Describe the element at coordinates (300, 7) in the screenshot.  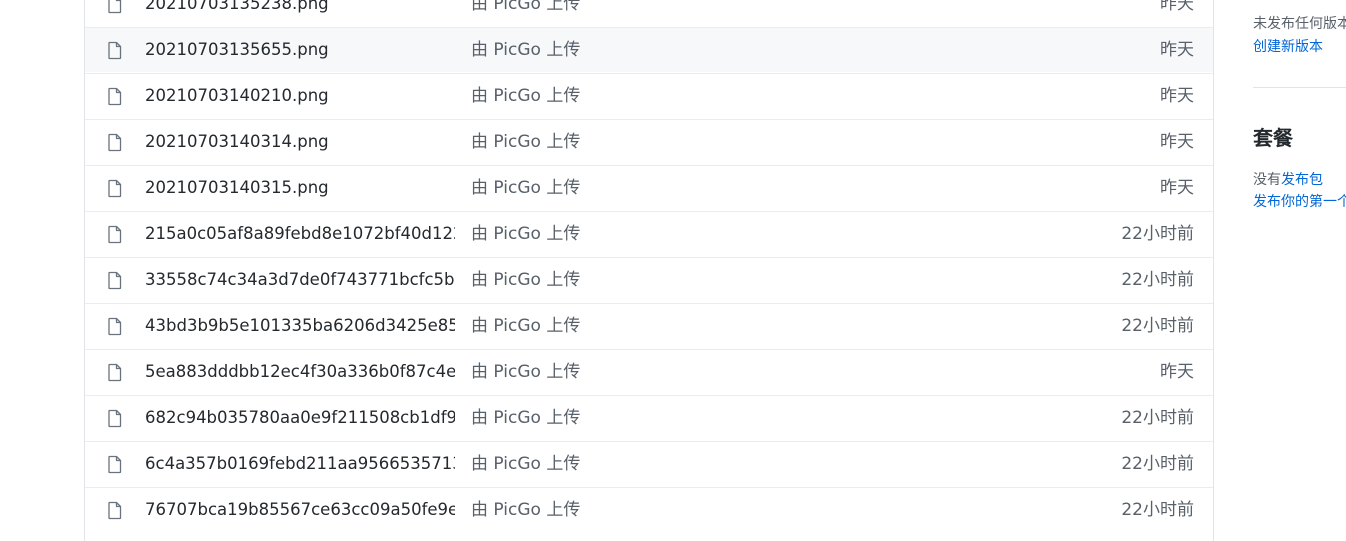
I see `file-name-link: 20210703135238.png` at that location.